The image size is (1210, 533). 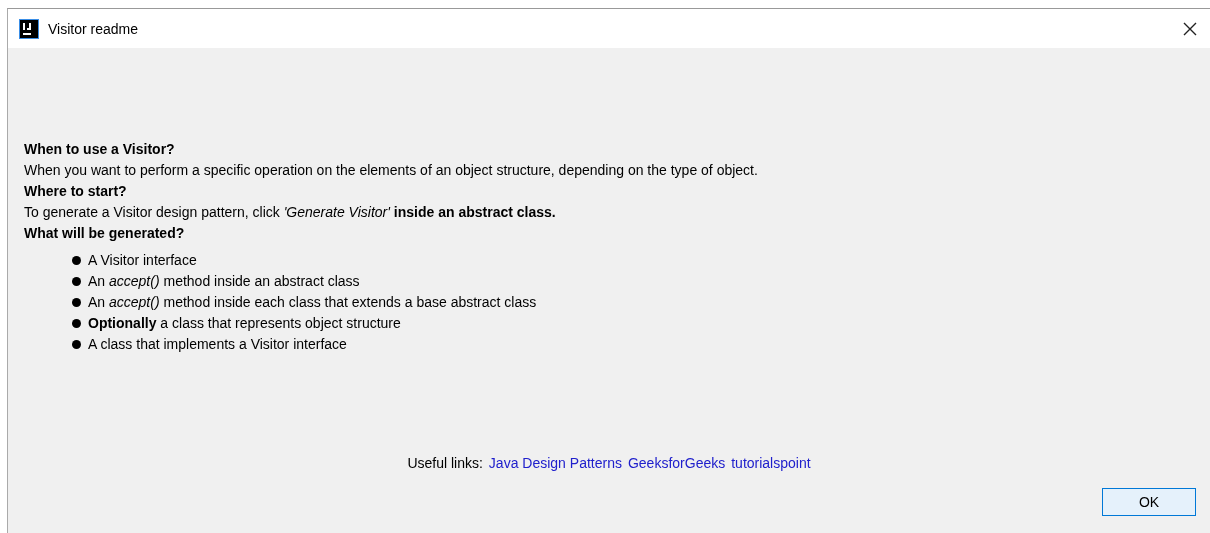 What do you see at coordinates (224, 281) in the screenshot?
I see `list-item: An accept() method inside an abstract class` at bounding box center [224, 281].